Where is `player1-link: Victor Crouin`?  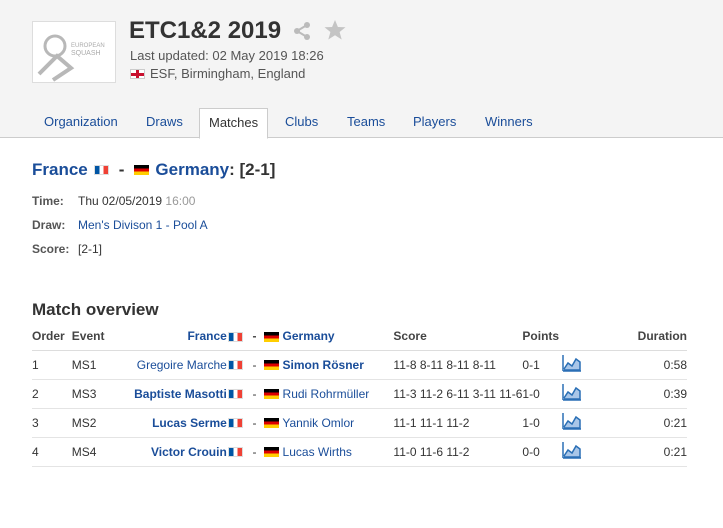
player1-link: Victor Crouin is located at coordinates (189, 452).